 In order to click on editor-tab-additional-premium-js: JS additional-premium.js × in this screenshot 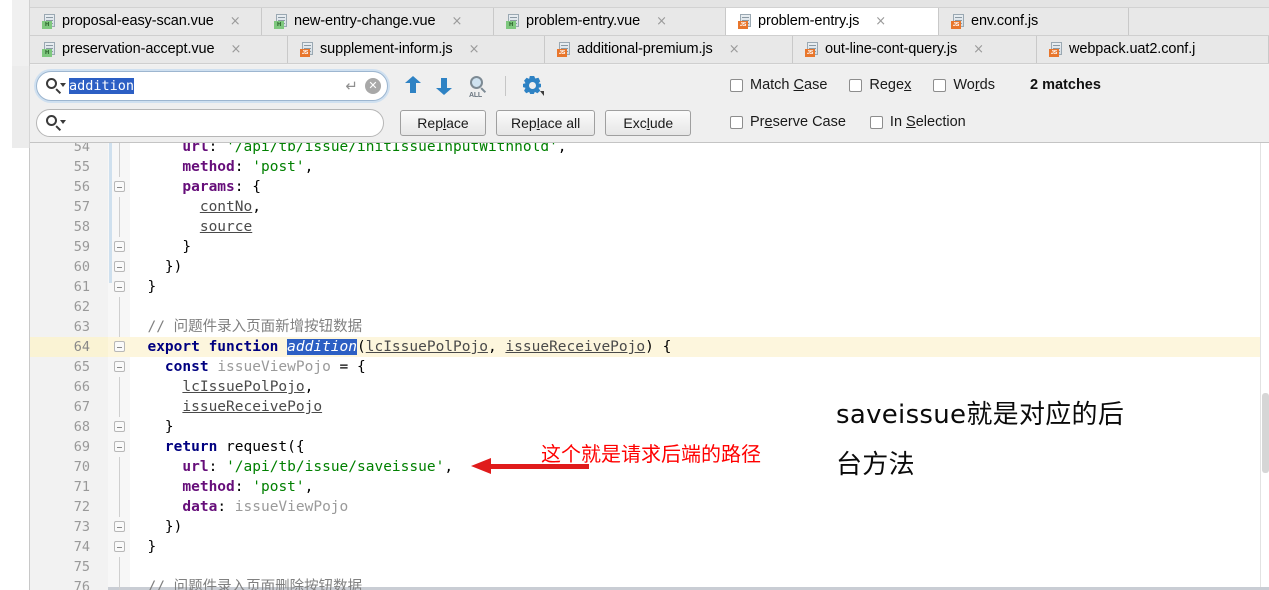, I will do `click(669, 49)`.